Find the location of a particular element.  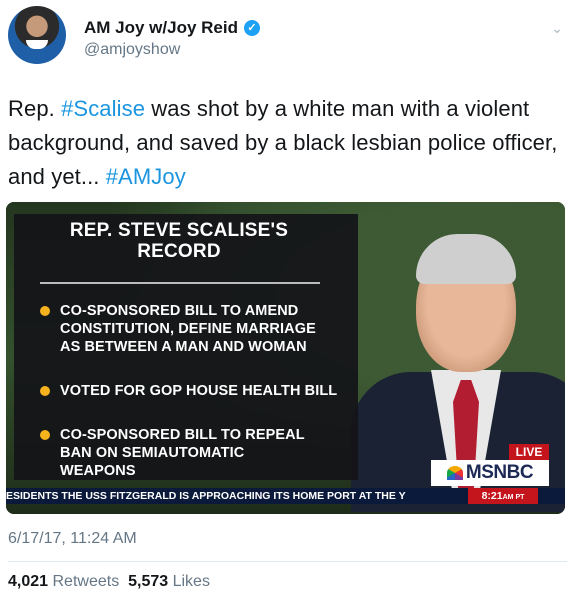

peacock-logo-icon is located at coordinates (454, 473).